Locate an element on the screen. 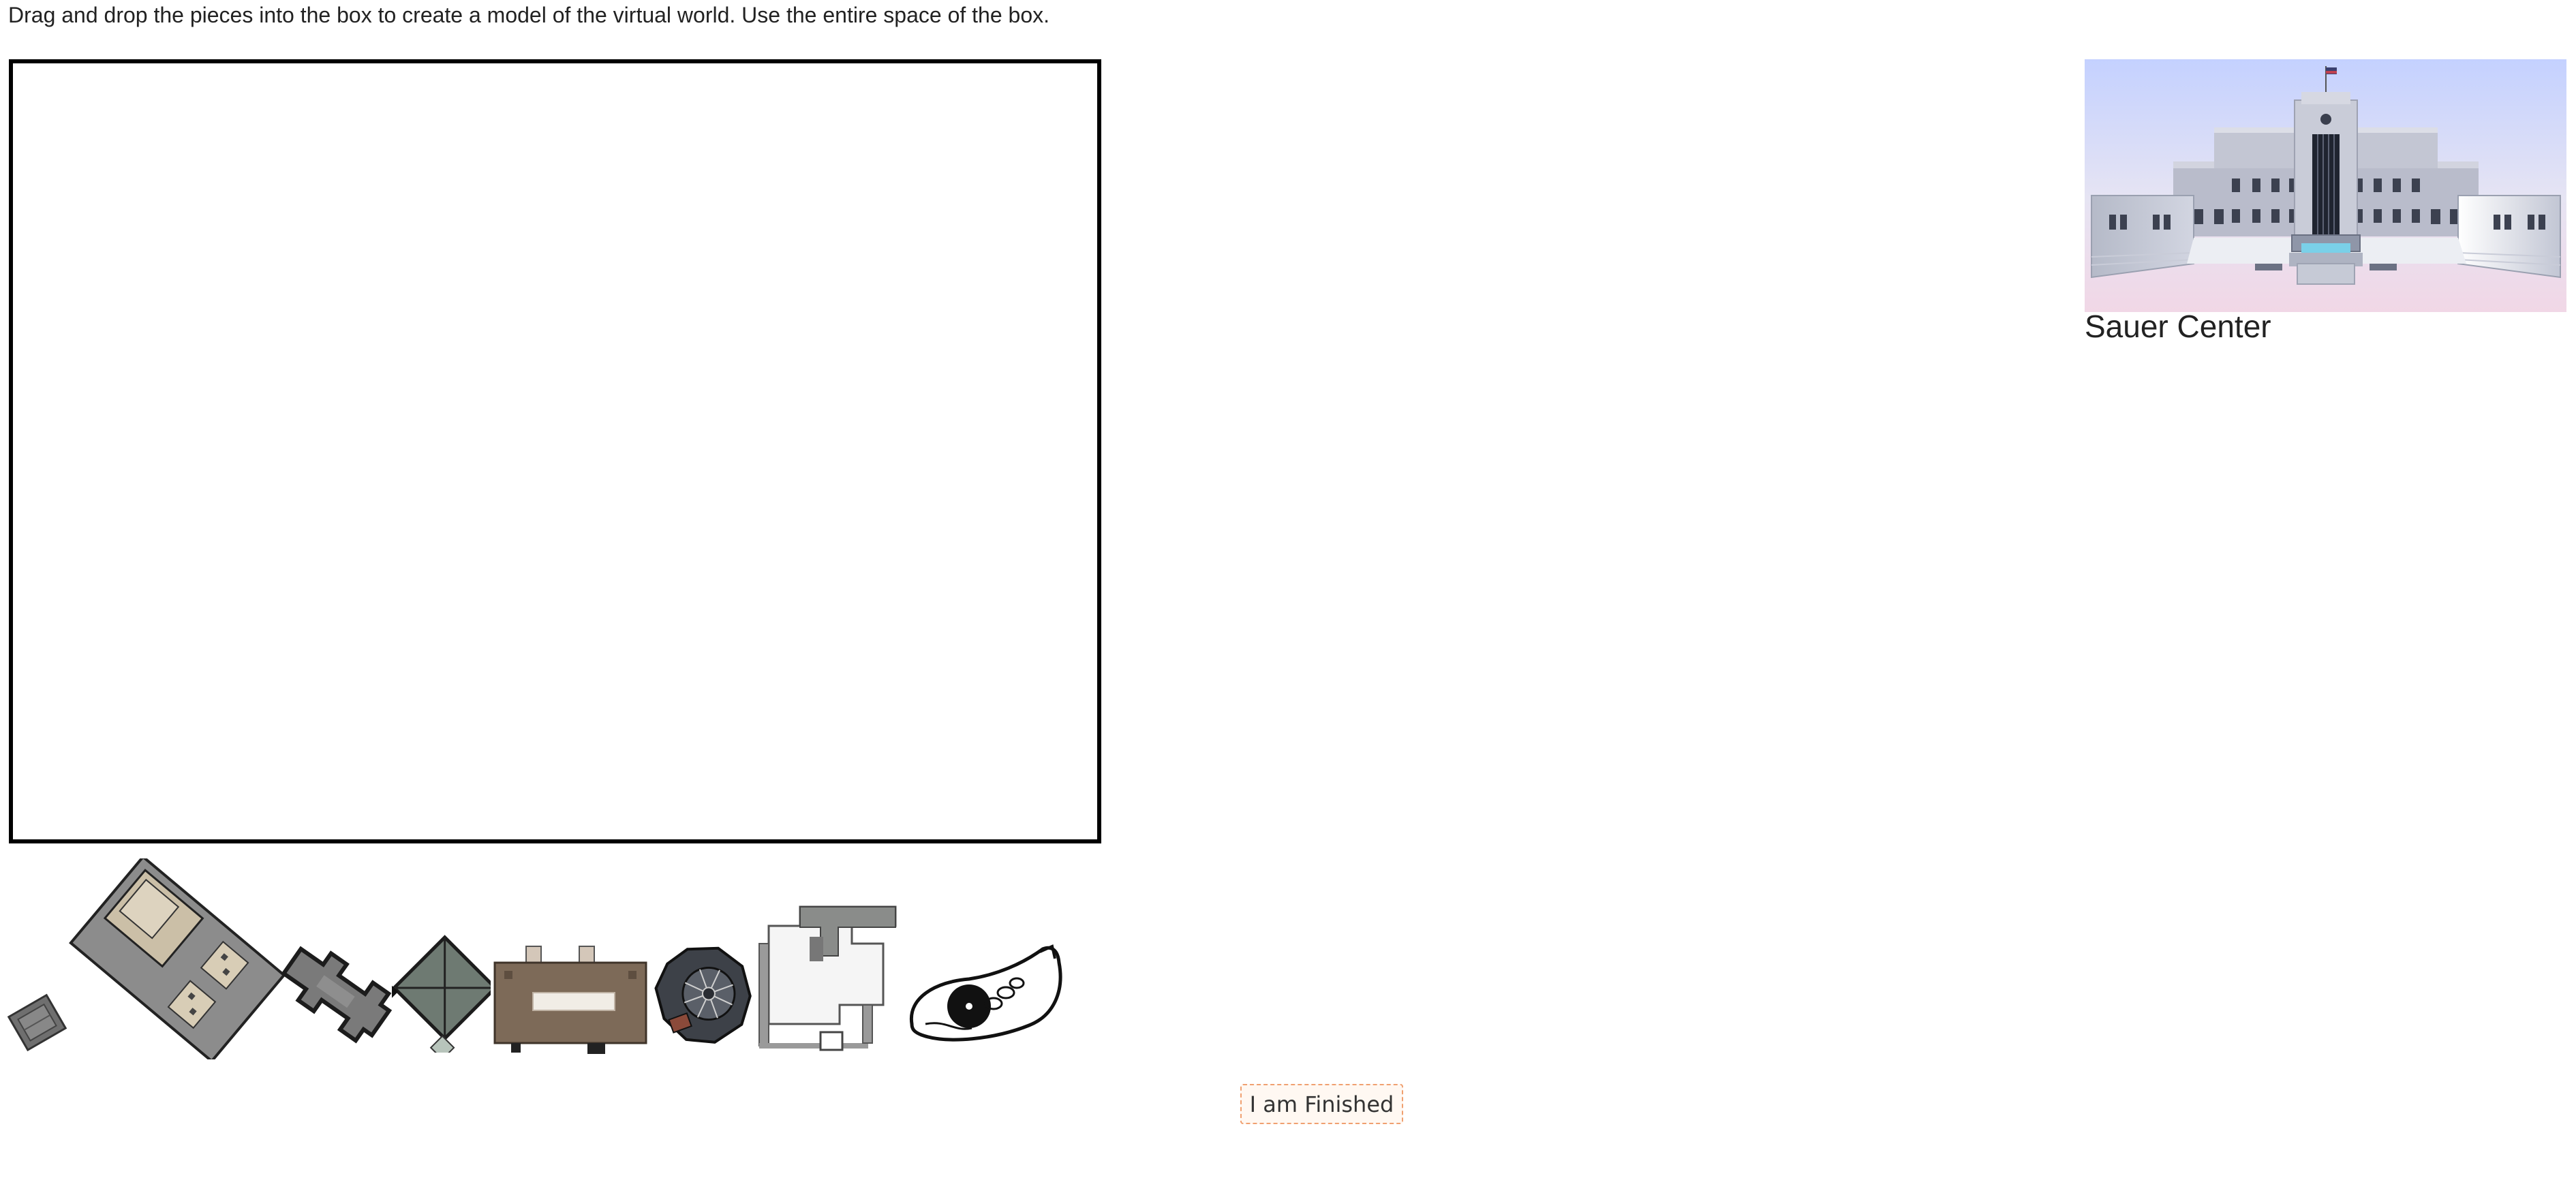 The height and width of the screenshot is (1180, 2576). round-dome-building-icon is located at coordinates (704, 995).